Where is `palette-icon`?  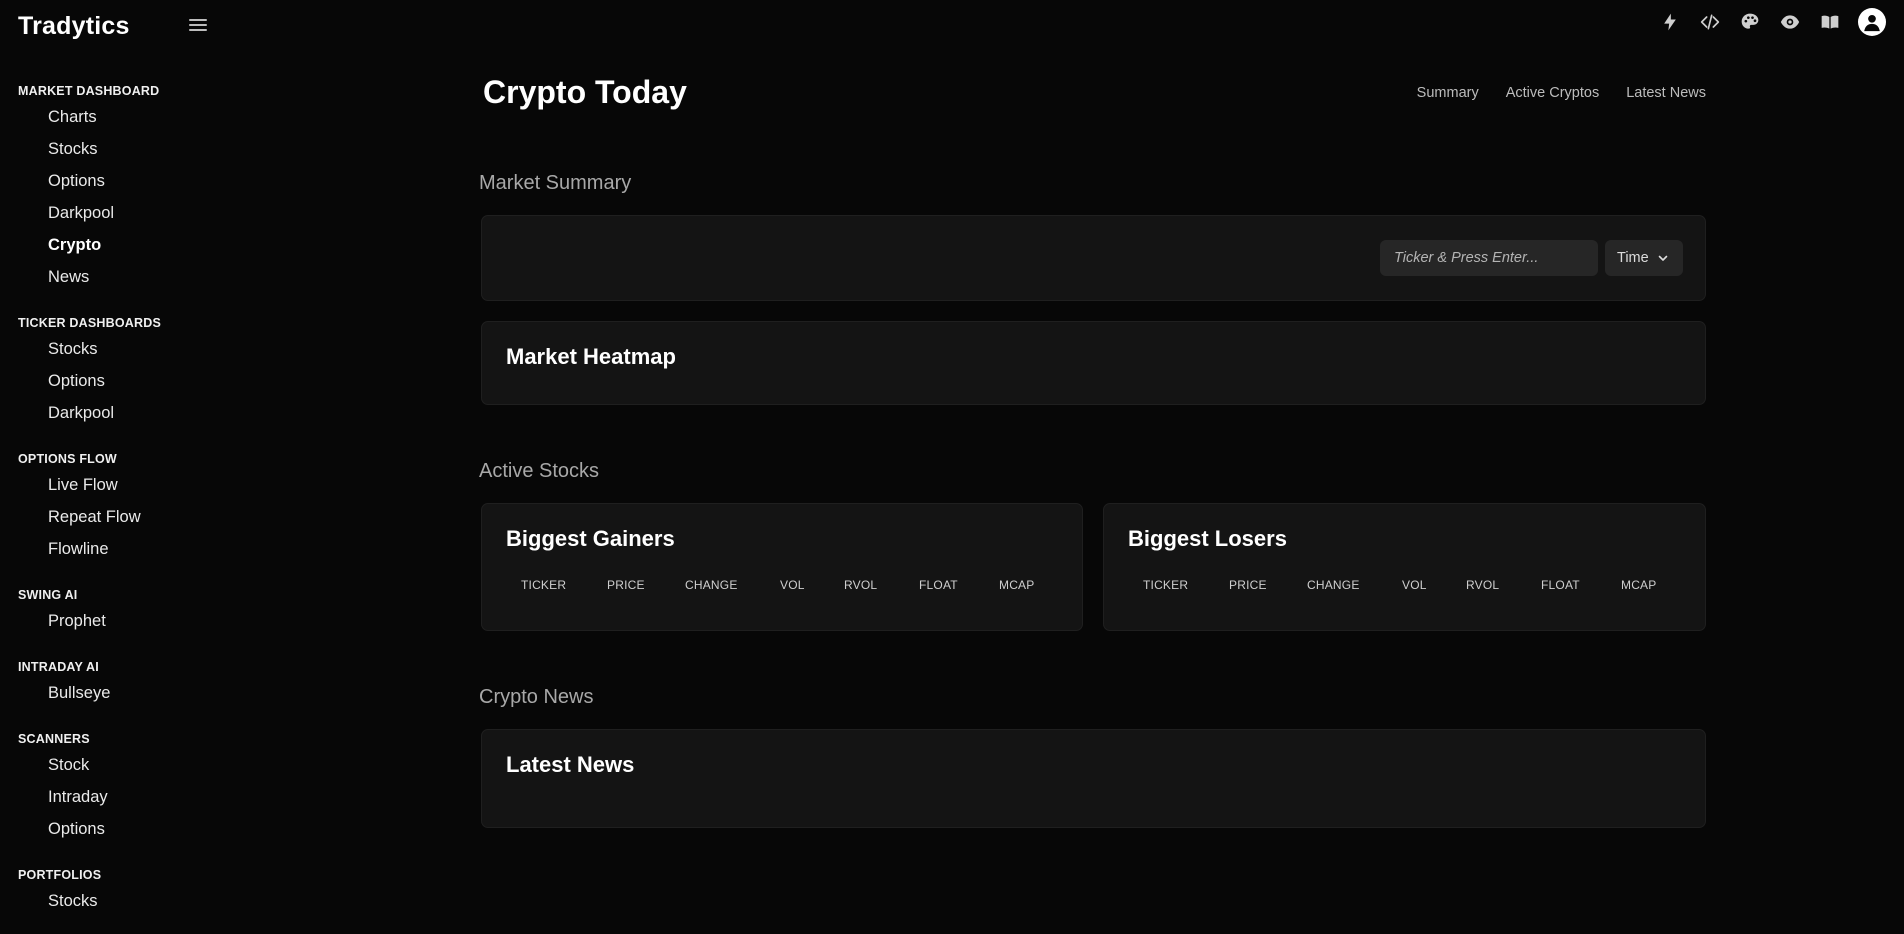
palette-icon is located at coordinates (1750, 22).